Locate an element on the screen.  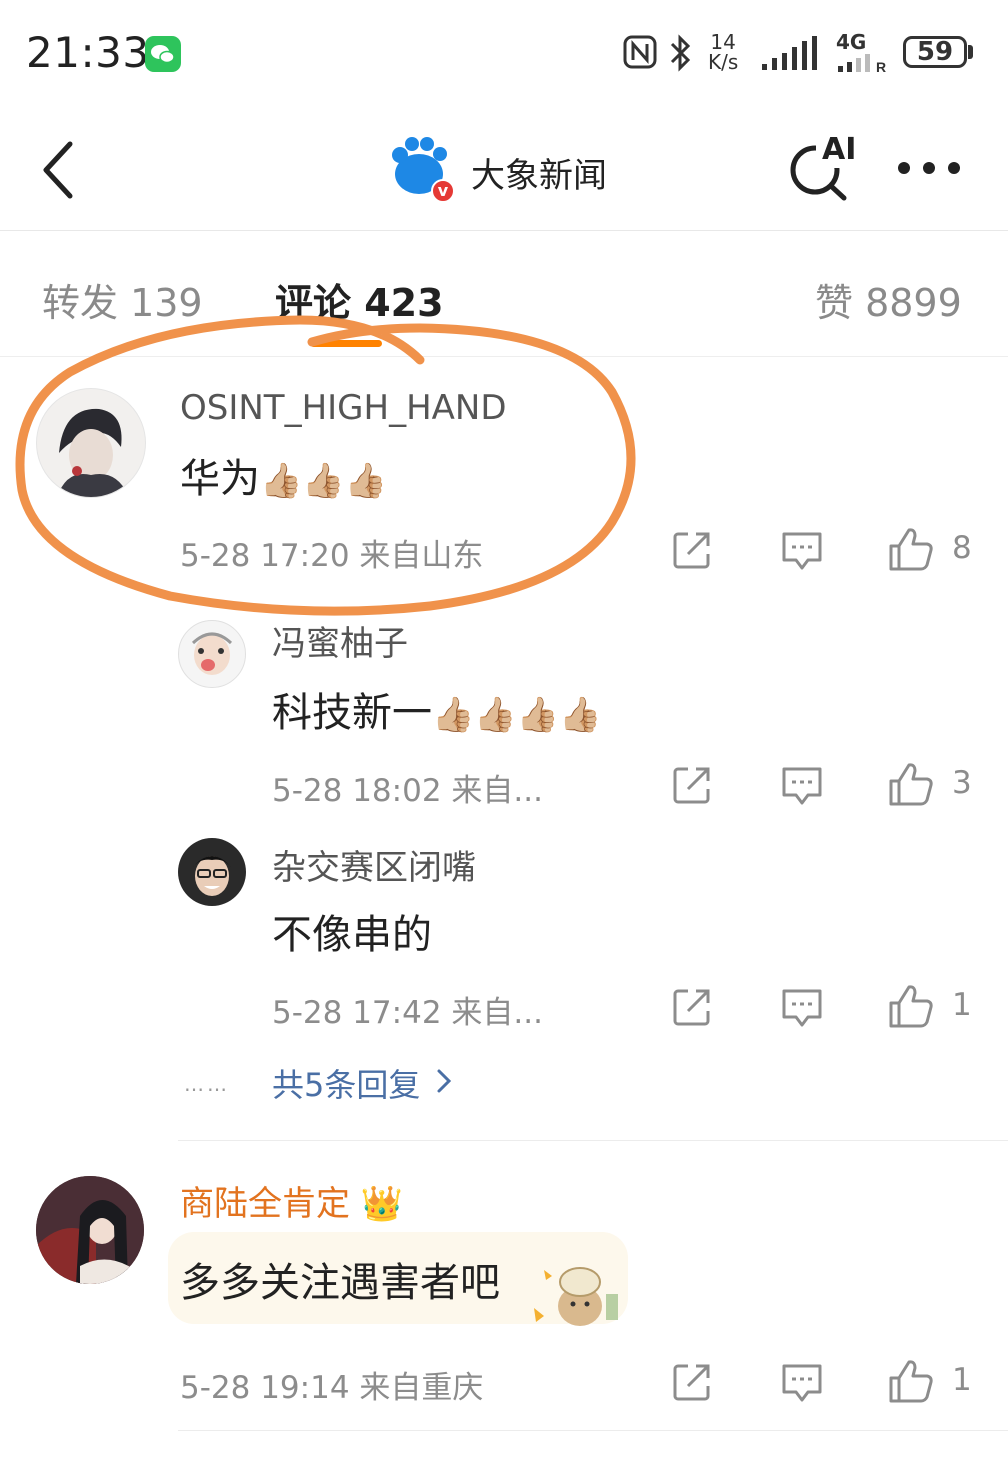
comment-username: 商陆全肯定 👑 is located at coordinates (291, 1200).